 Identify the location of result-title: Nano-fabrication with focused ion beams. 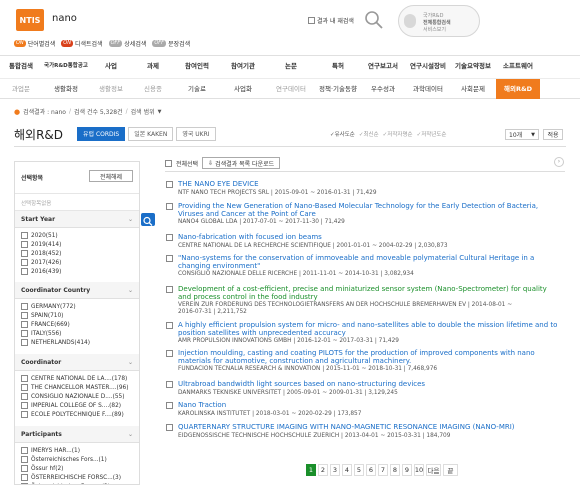
(370, 237).